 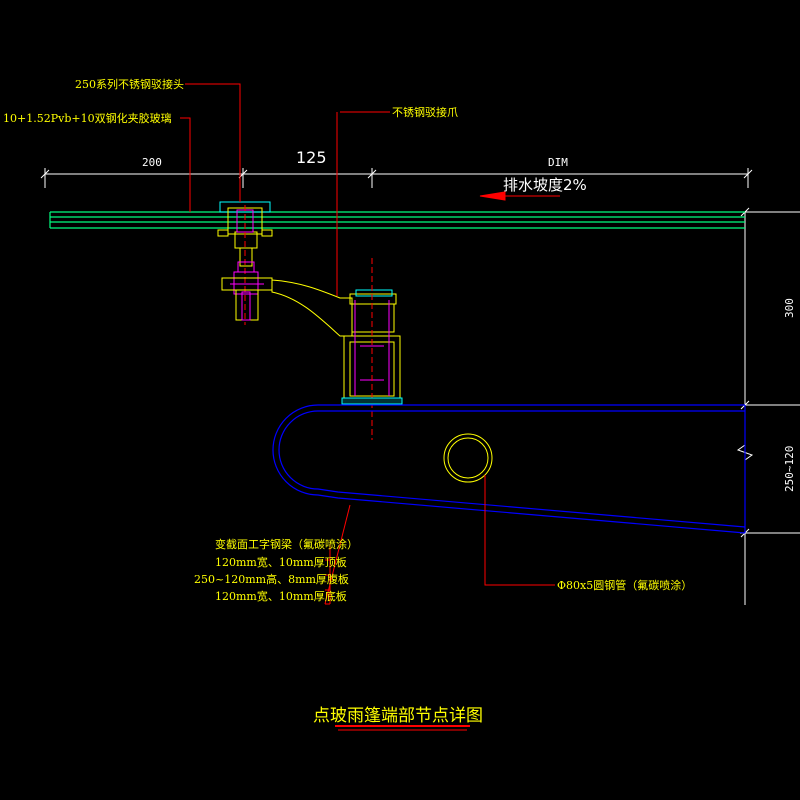 I want to click on glass-panel, so click(x=397, y=220).